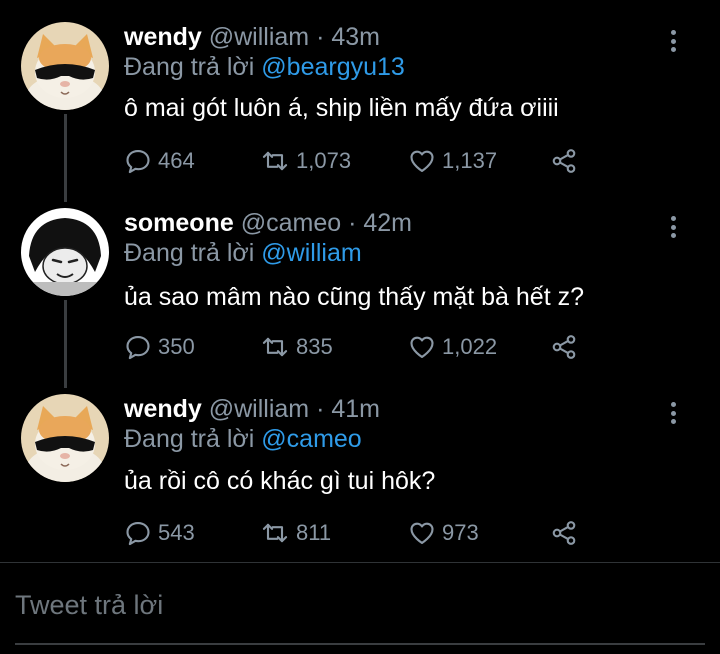 This screenshot has height=654, width=720. Describe the element at coordinates (354, 297) in the screenshot. I see `tweet-text: ủa sao mâm nào cũng thấy mặt bà hết z?` at that location.